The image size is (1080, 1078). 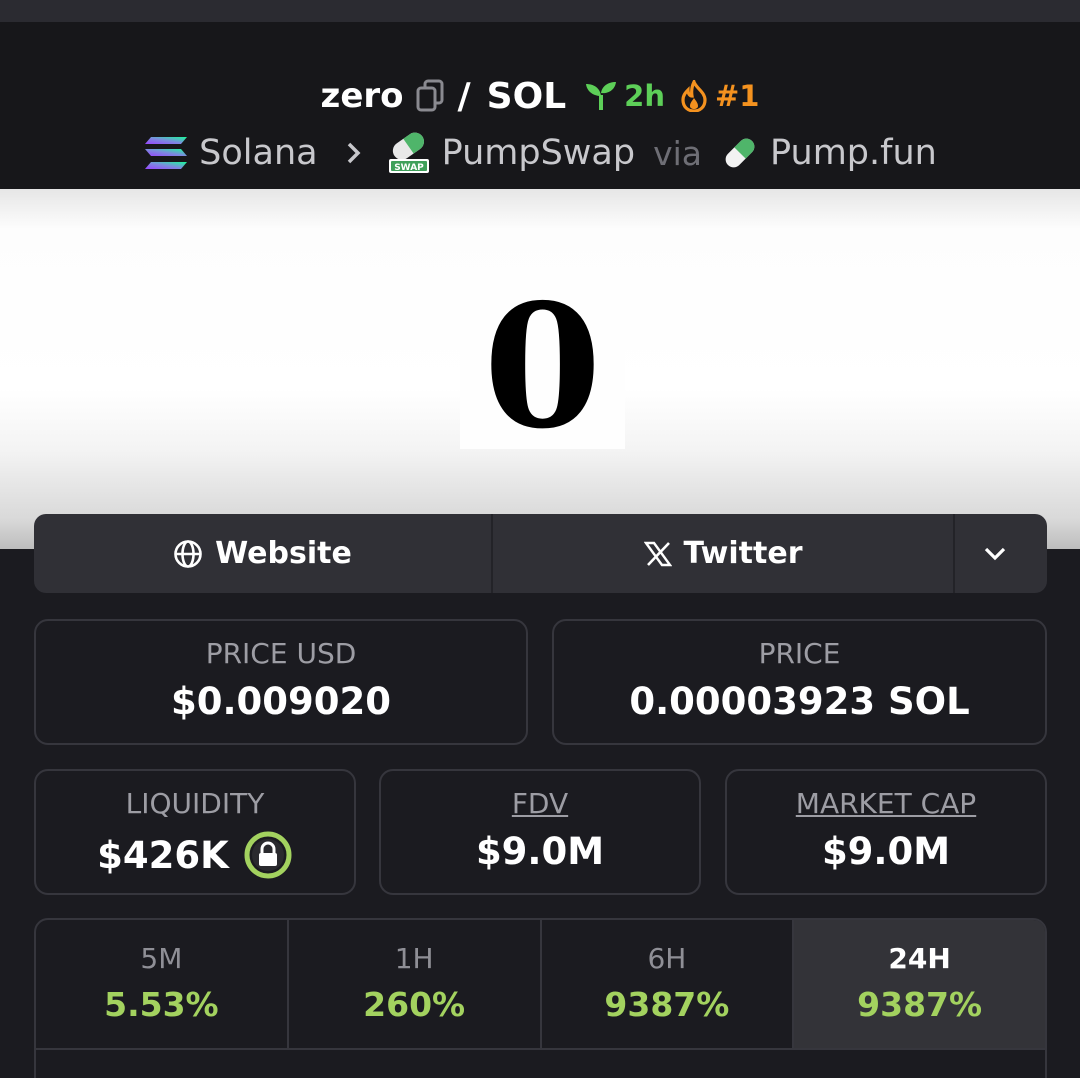 What do you see at coordinates (409, 153) in the screenshot?
I see `pumpswap-icon: SWAP` at bounding box center [409, 153].